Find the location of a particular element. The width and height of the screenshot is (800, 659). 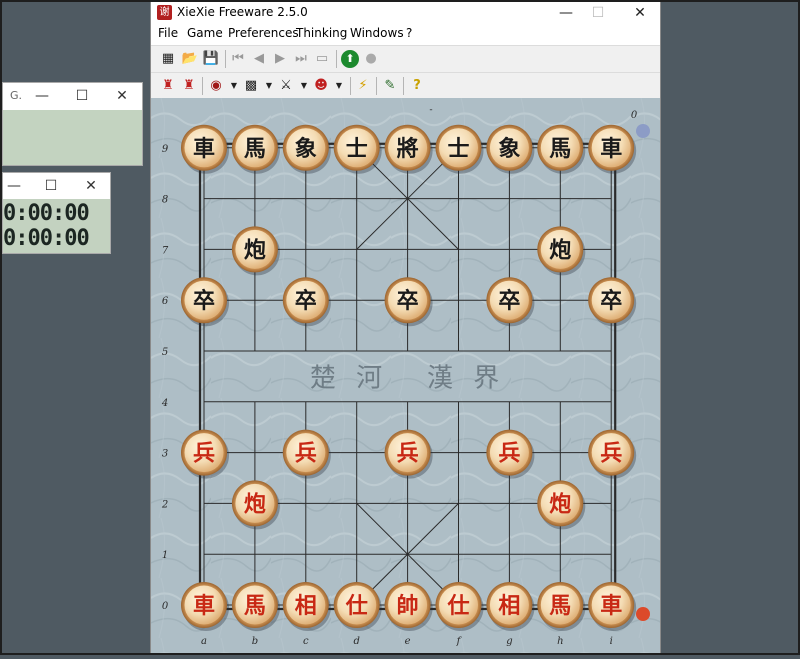

background-window-1: G. — ☐ ✕ is located at coordinates (72, 124).